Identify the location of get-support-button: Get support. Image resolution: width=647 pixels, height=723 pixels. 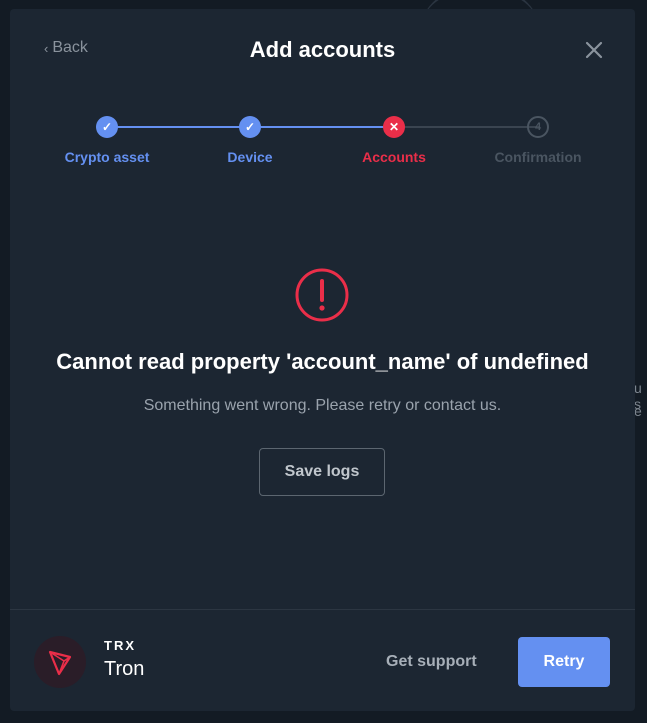
(431, 662).